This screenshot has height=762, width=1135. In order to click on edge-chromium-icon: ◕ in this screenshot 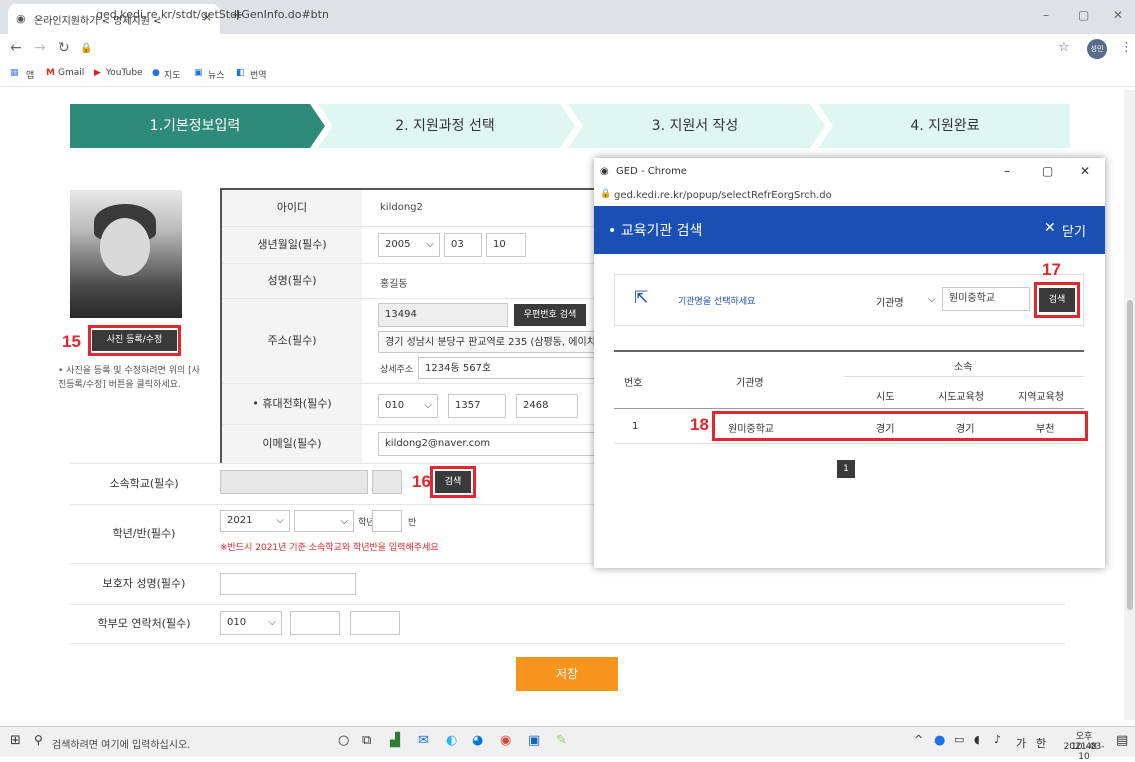, I will do `click(477, 740)`.